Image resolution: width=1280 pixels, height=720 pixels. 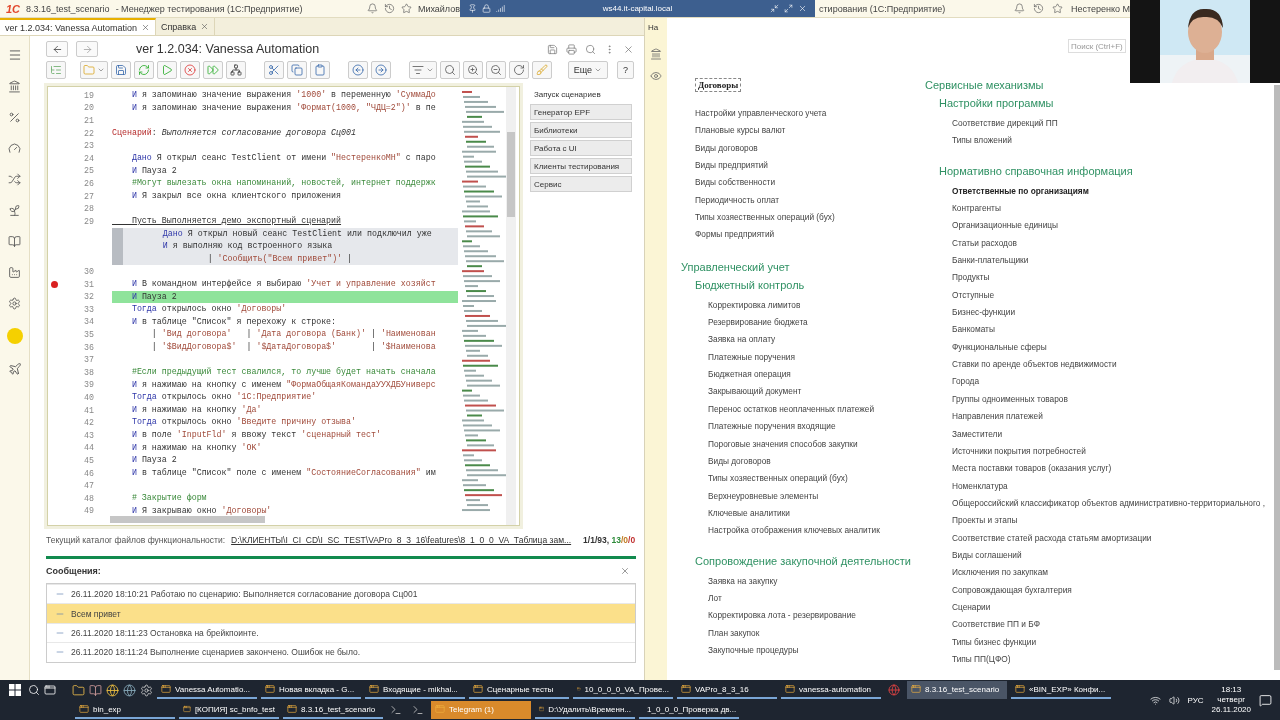 I want to click on book-icon, so click(x=14, y=241).